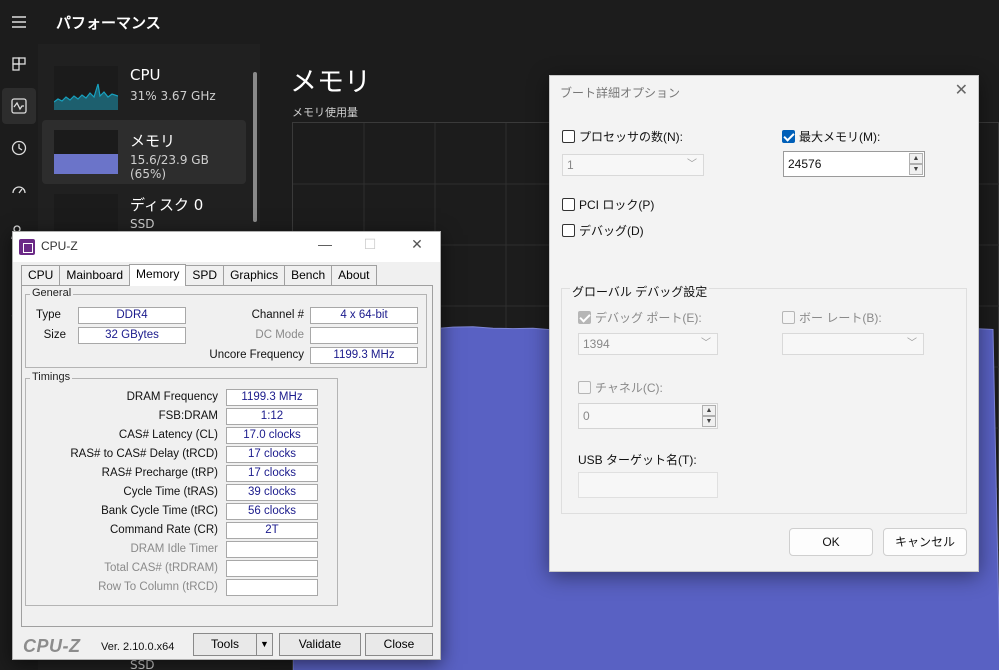 The image size is (999, 670). I want to click on ok-button: OK, so click(831, 542).